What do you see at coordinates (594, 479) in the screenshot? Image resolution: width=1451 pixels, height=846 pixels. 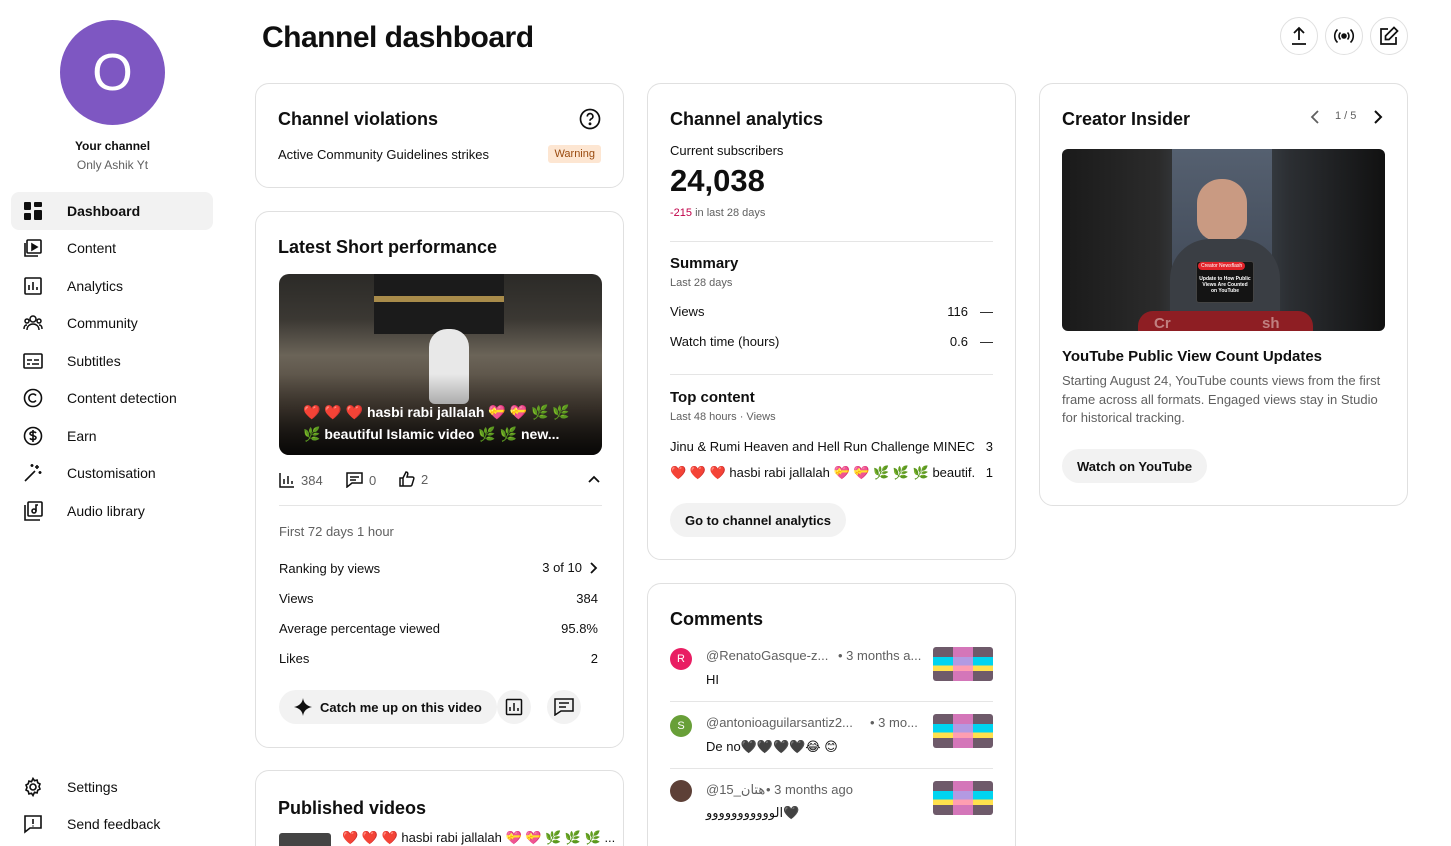 I see `collapse-button` at bounding box center [594, 479].